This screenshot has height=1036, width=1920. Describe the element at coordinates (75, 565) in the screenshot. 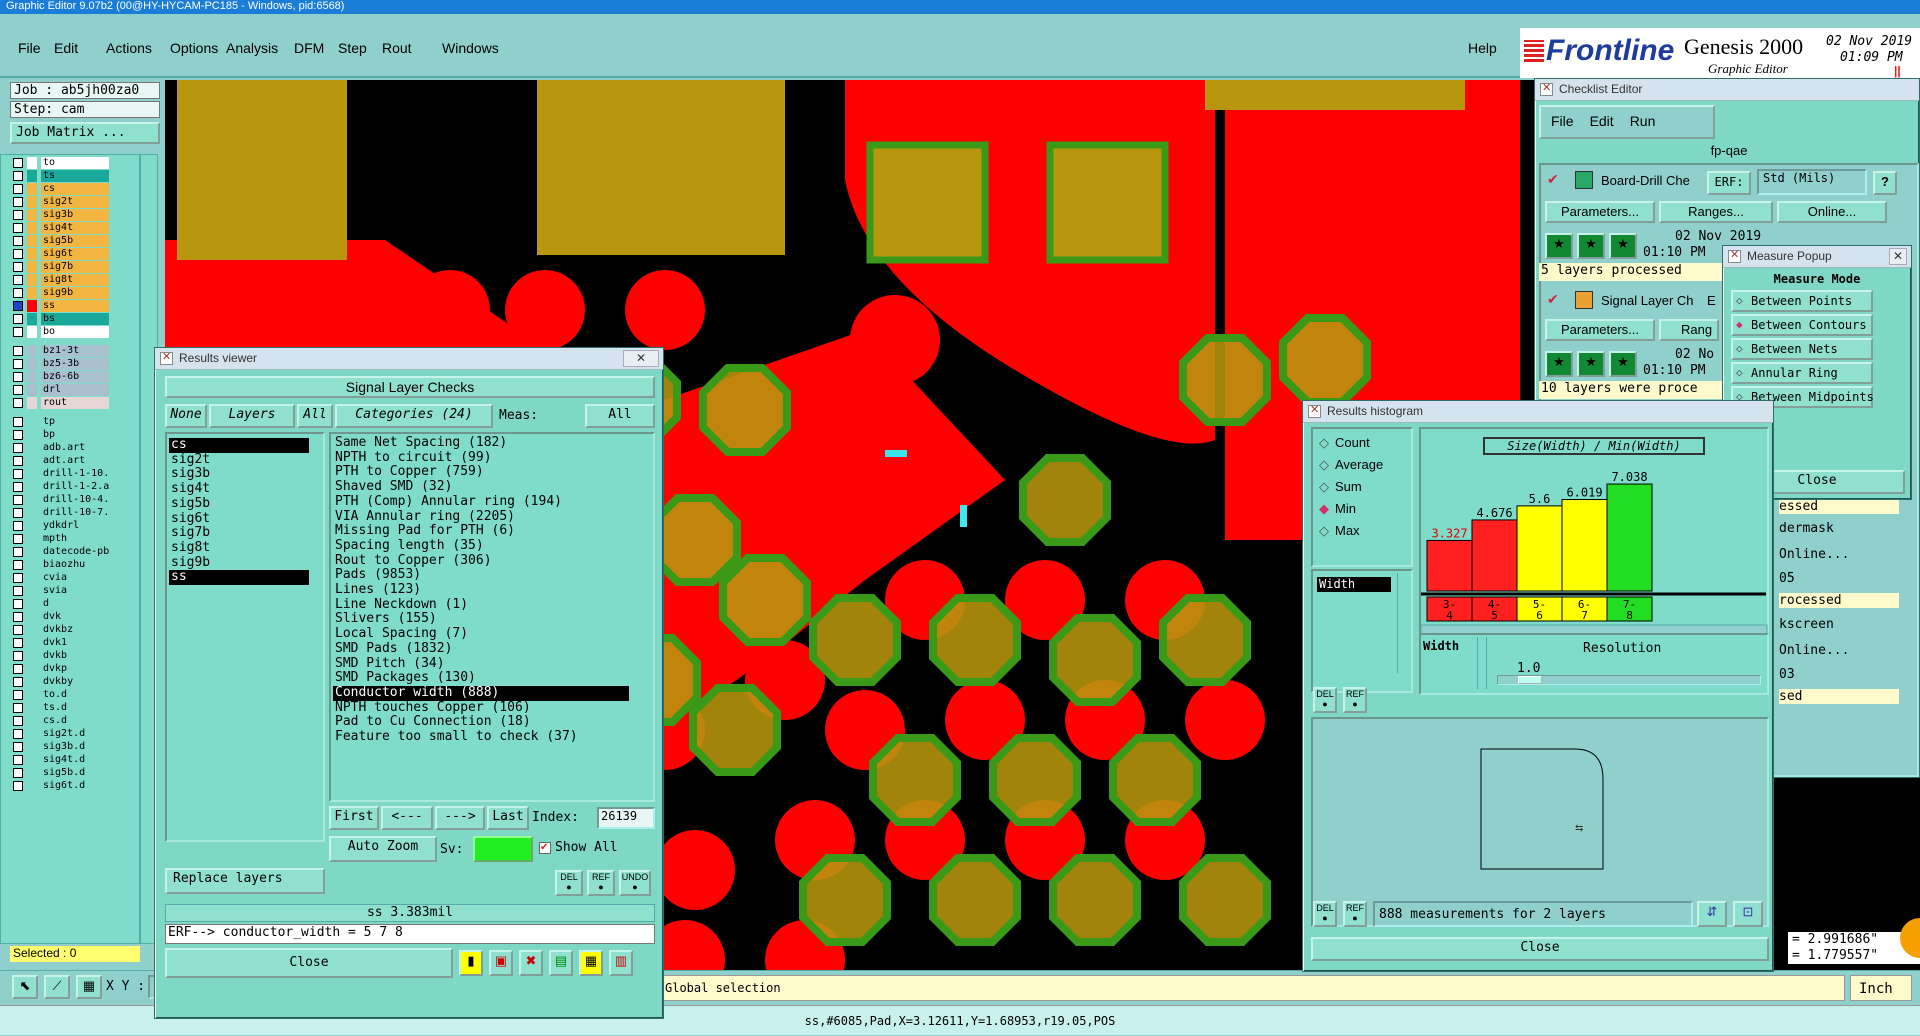

I see `layer-name: biaozhu` at that location.